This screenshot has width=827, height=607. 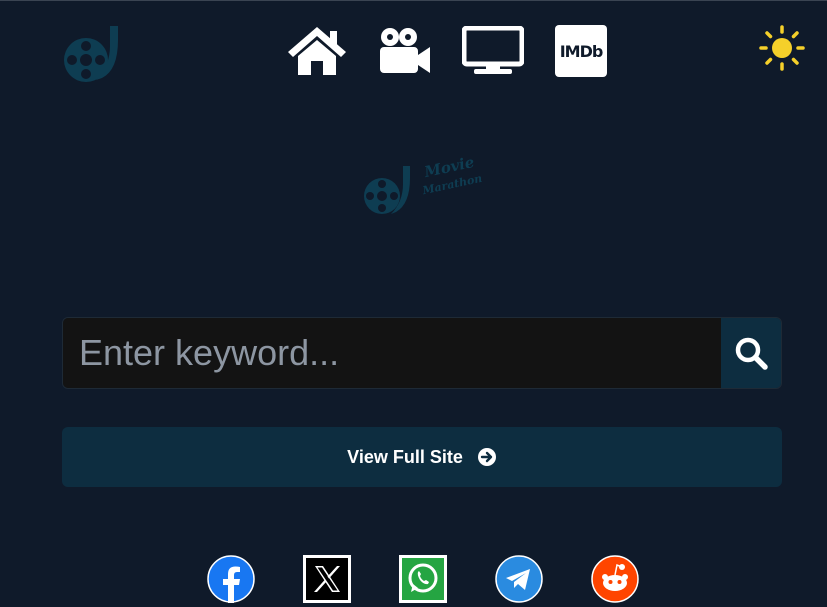 I want to click on nav-movies-button, so click(x=405, y=51).